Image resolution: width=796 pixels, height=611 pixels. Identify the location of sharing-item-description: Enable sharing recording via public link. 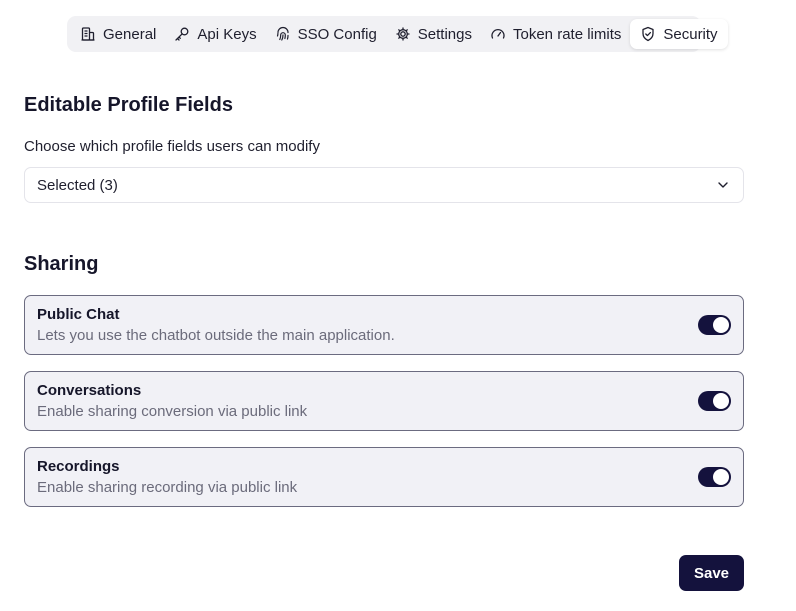
(167, 487).